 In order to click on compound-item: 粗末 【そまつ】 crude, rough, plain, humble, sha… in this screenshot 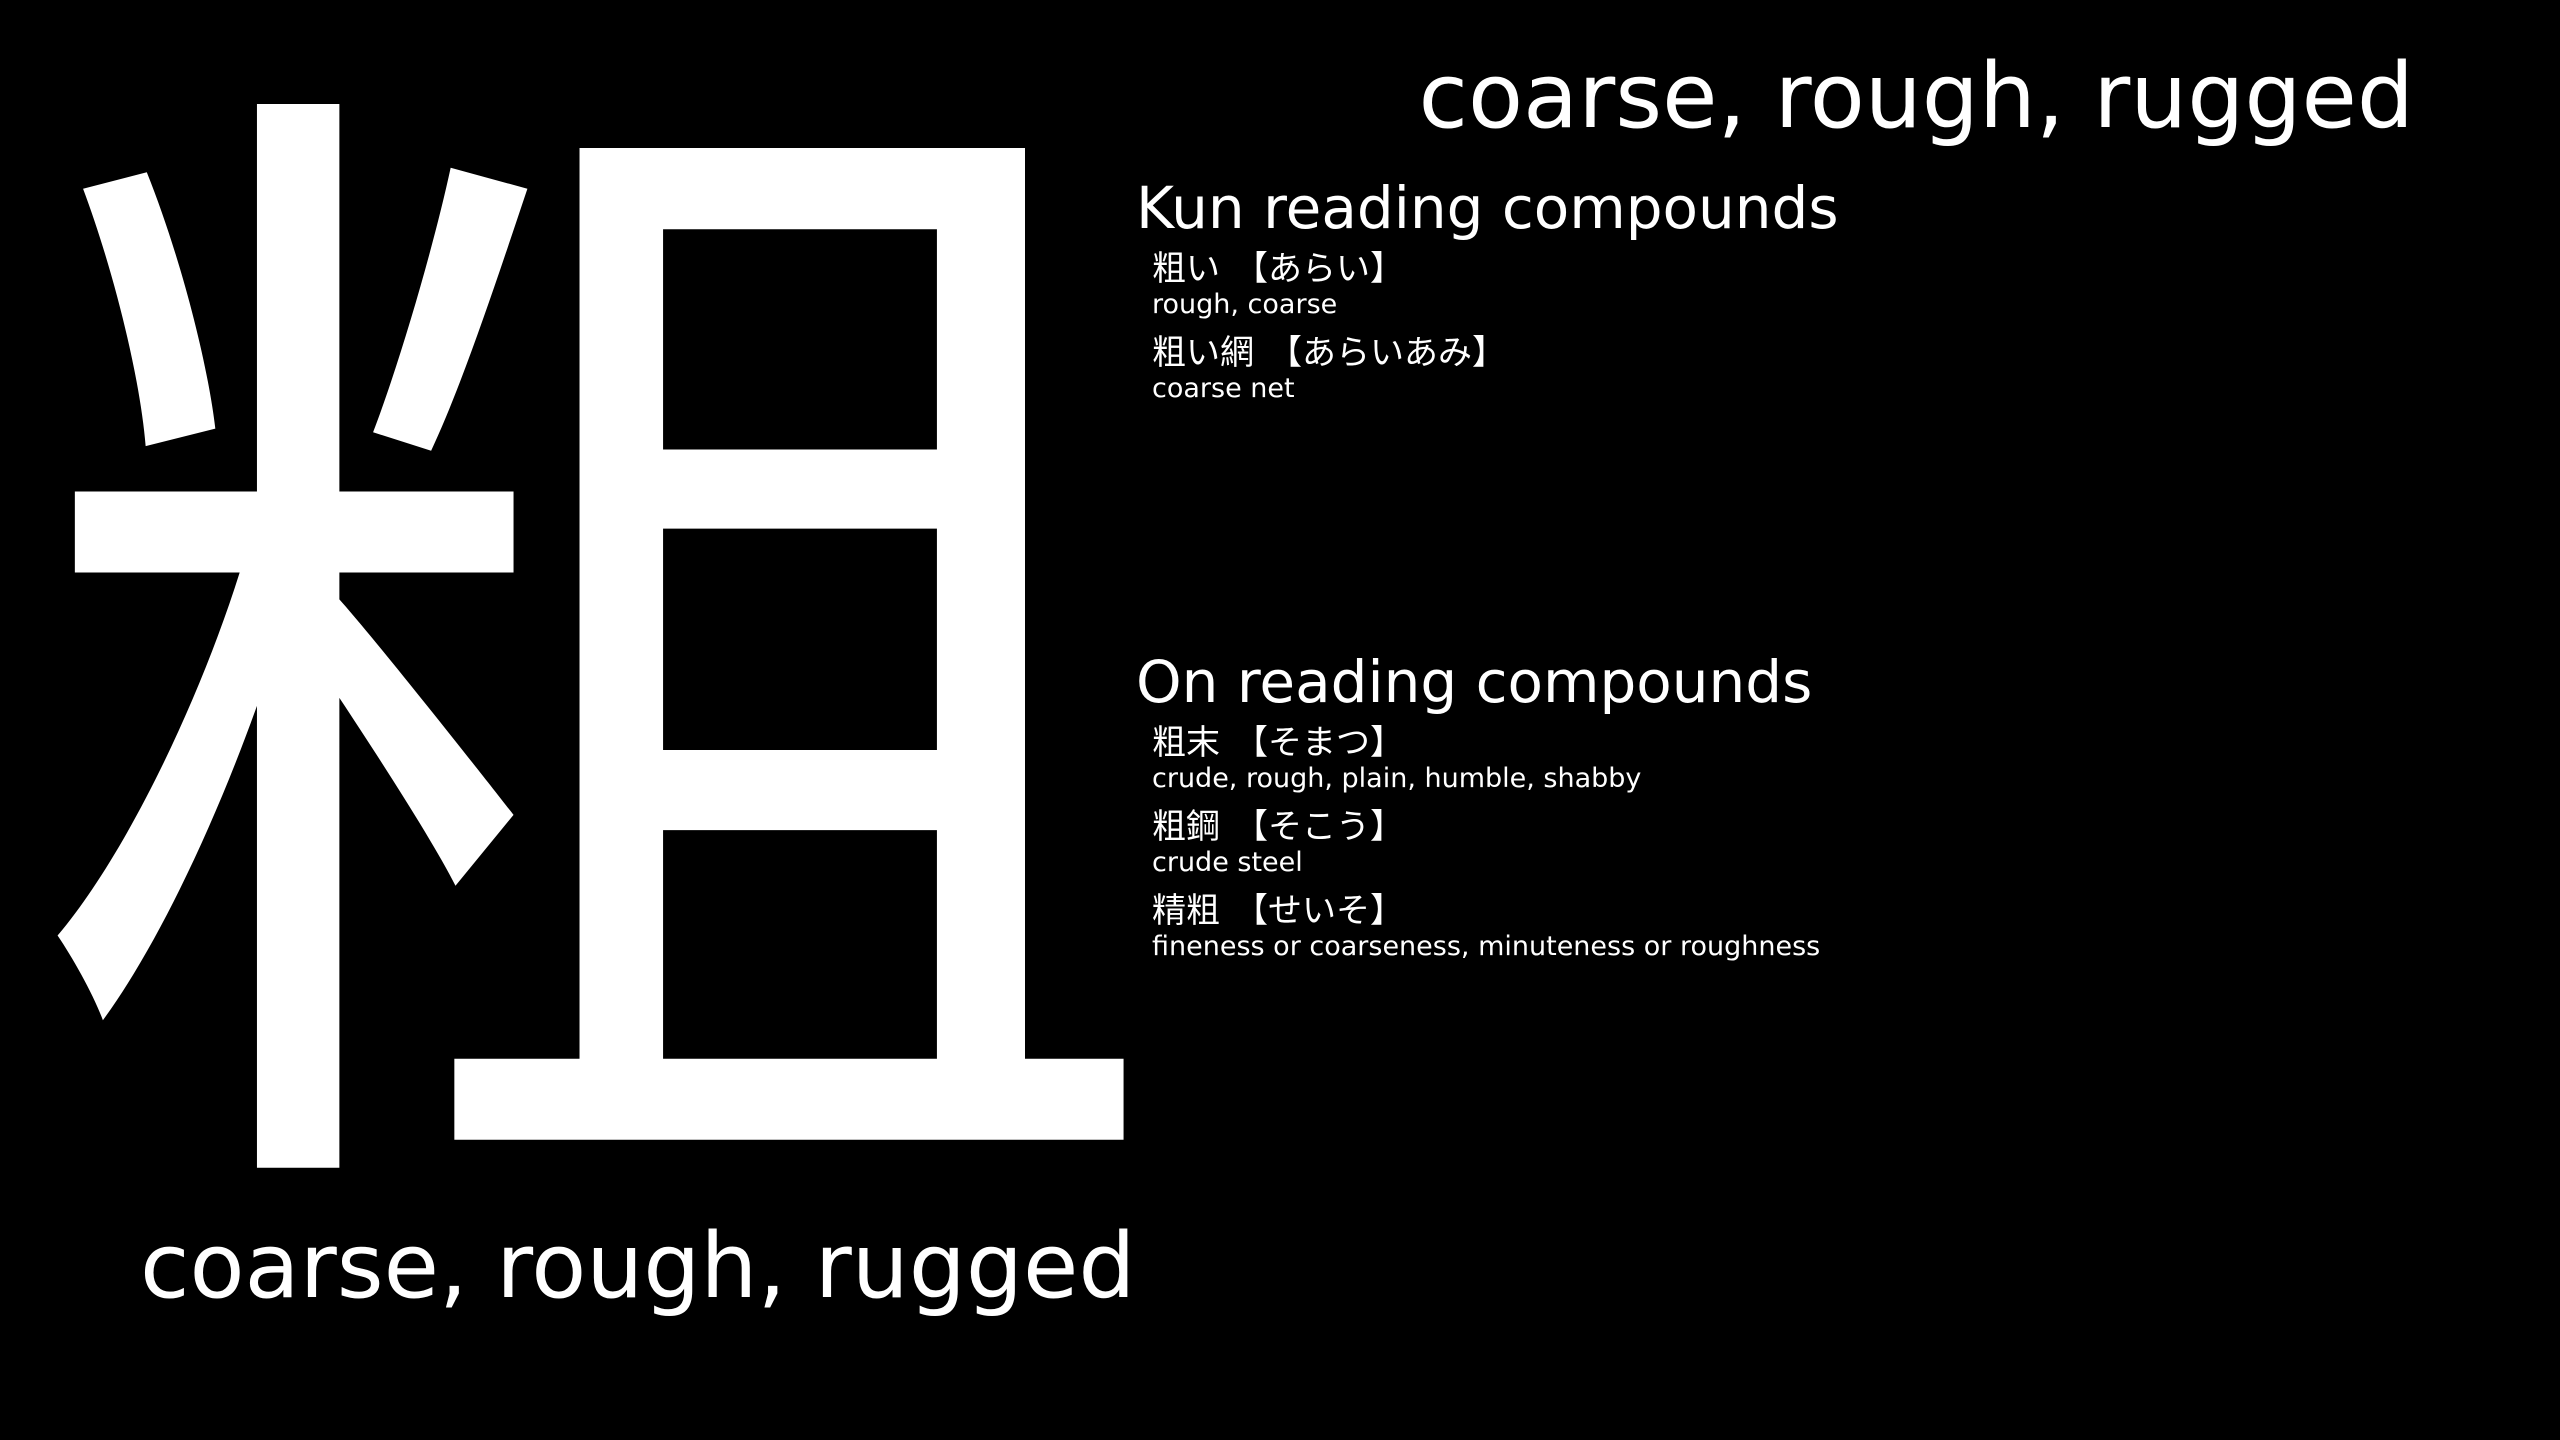, I will do `click(1794, 758)`.